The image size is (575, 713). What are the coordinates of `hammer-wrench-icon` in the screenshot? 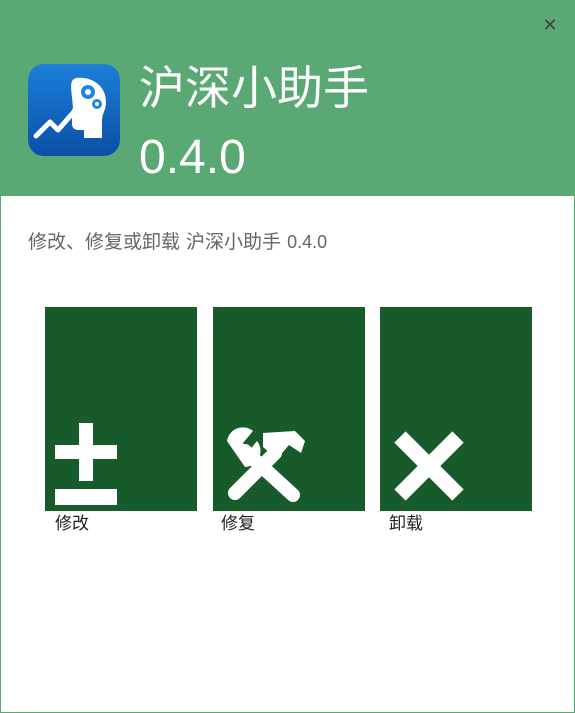 It's located at (266, 464).